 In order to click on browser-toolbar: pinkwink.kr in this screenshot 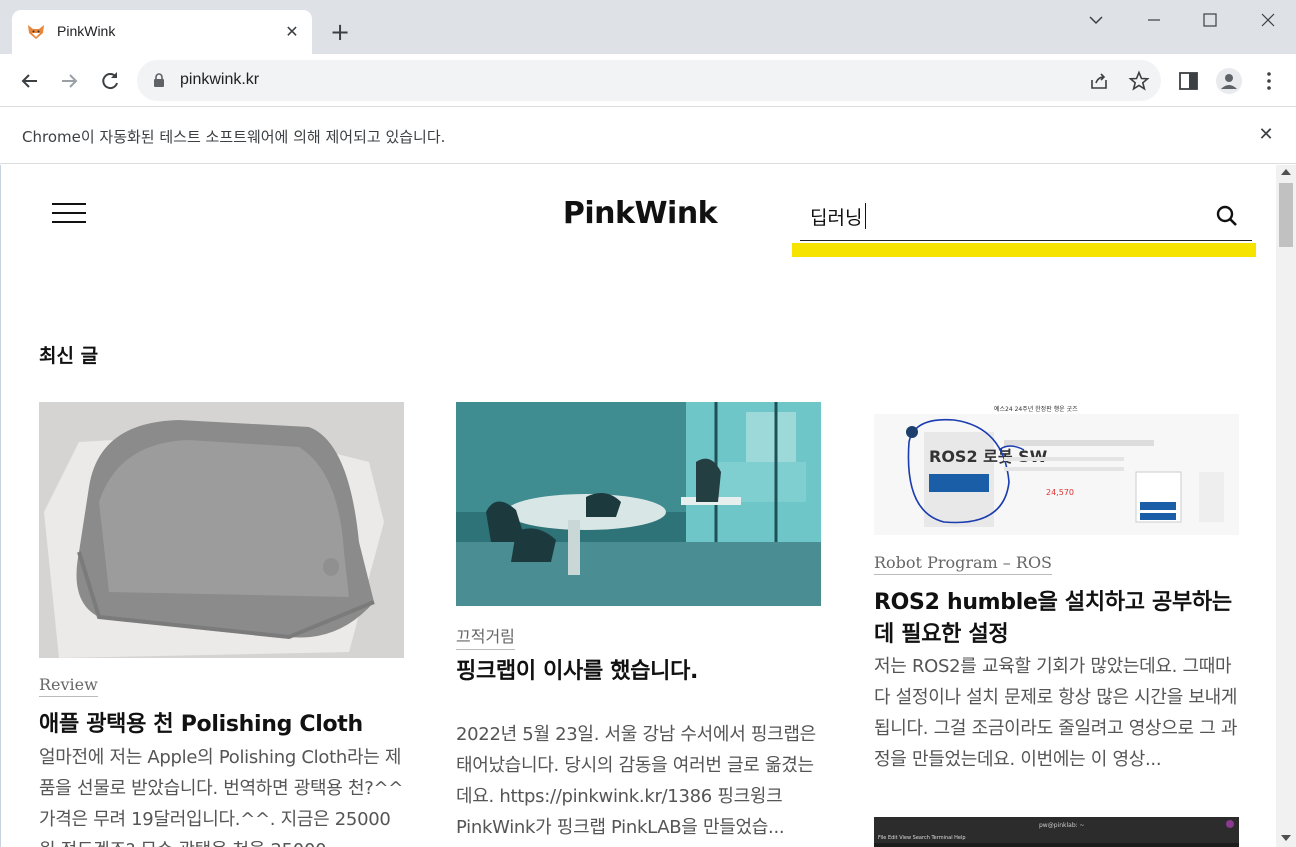, I will do `click(648, 80)`.